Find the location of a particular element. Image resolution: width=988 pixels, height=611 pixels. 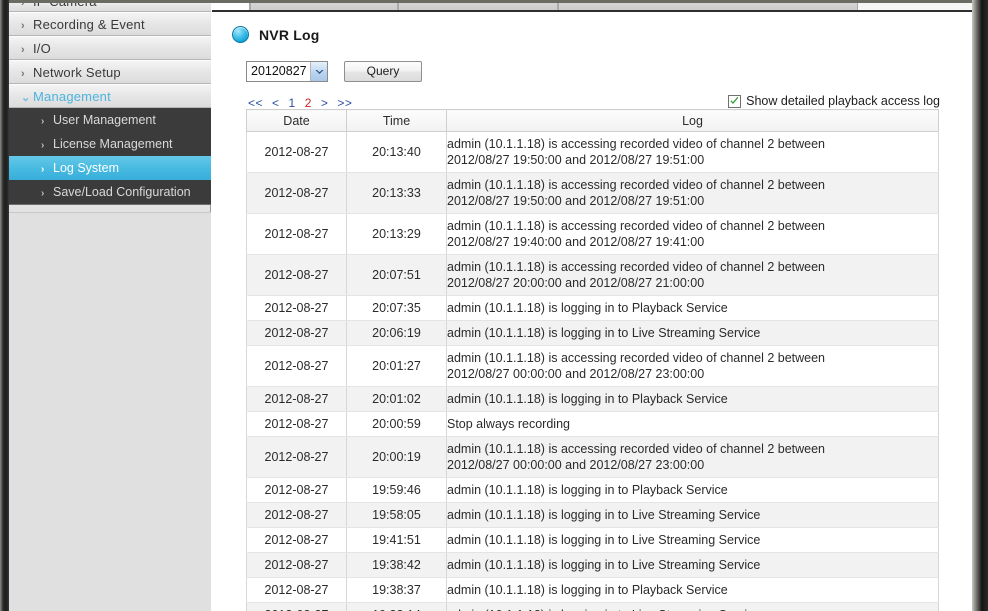

cell-time: 20:01:02 is located at coordinates (396, 399).